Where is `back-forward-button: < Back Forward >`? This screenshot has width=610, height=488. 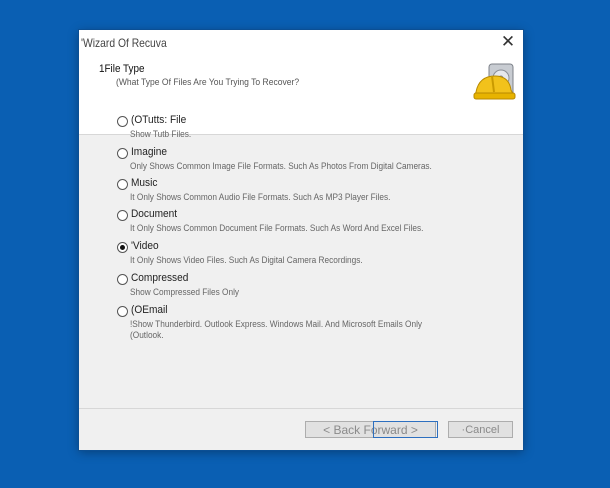
back-forward-button: < Back Forward > is located at coordinates (371, 429).